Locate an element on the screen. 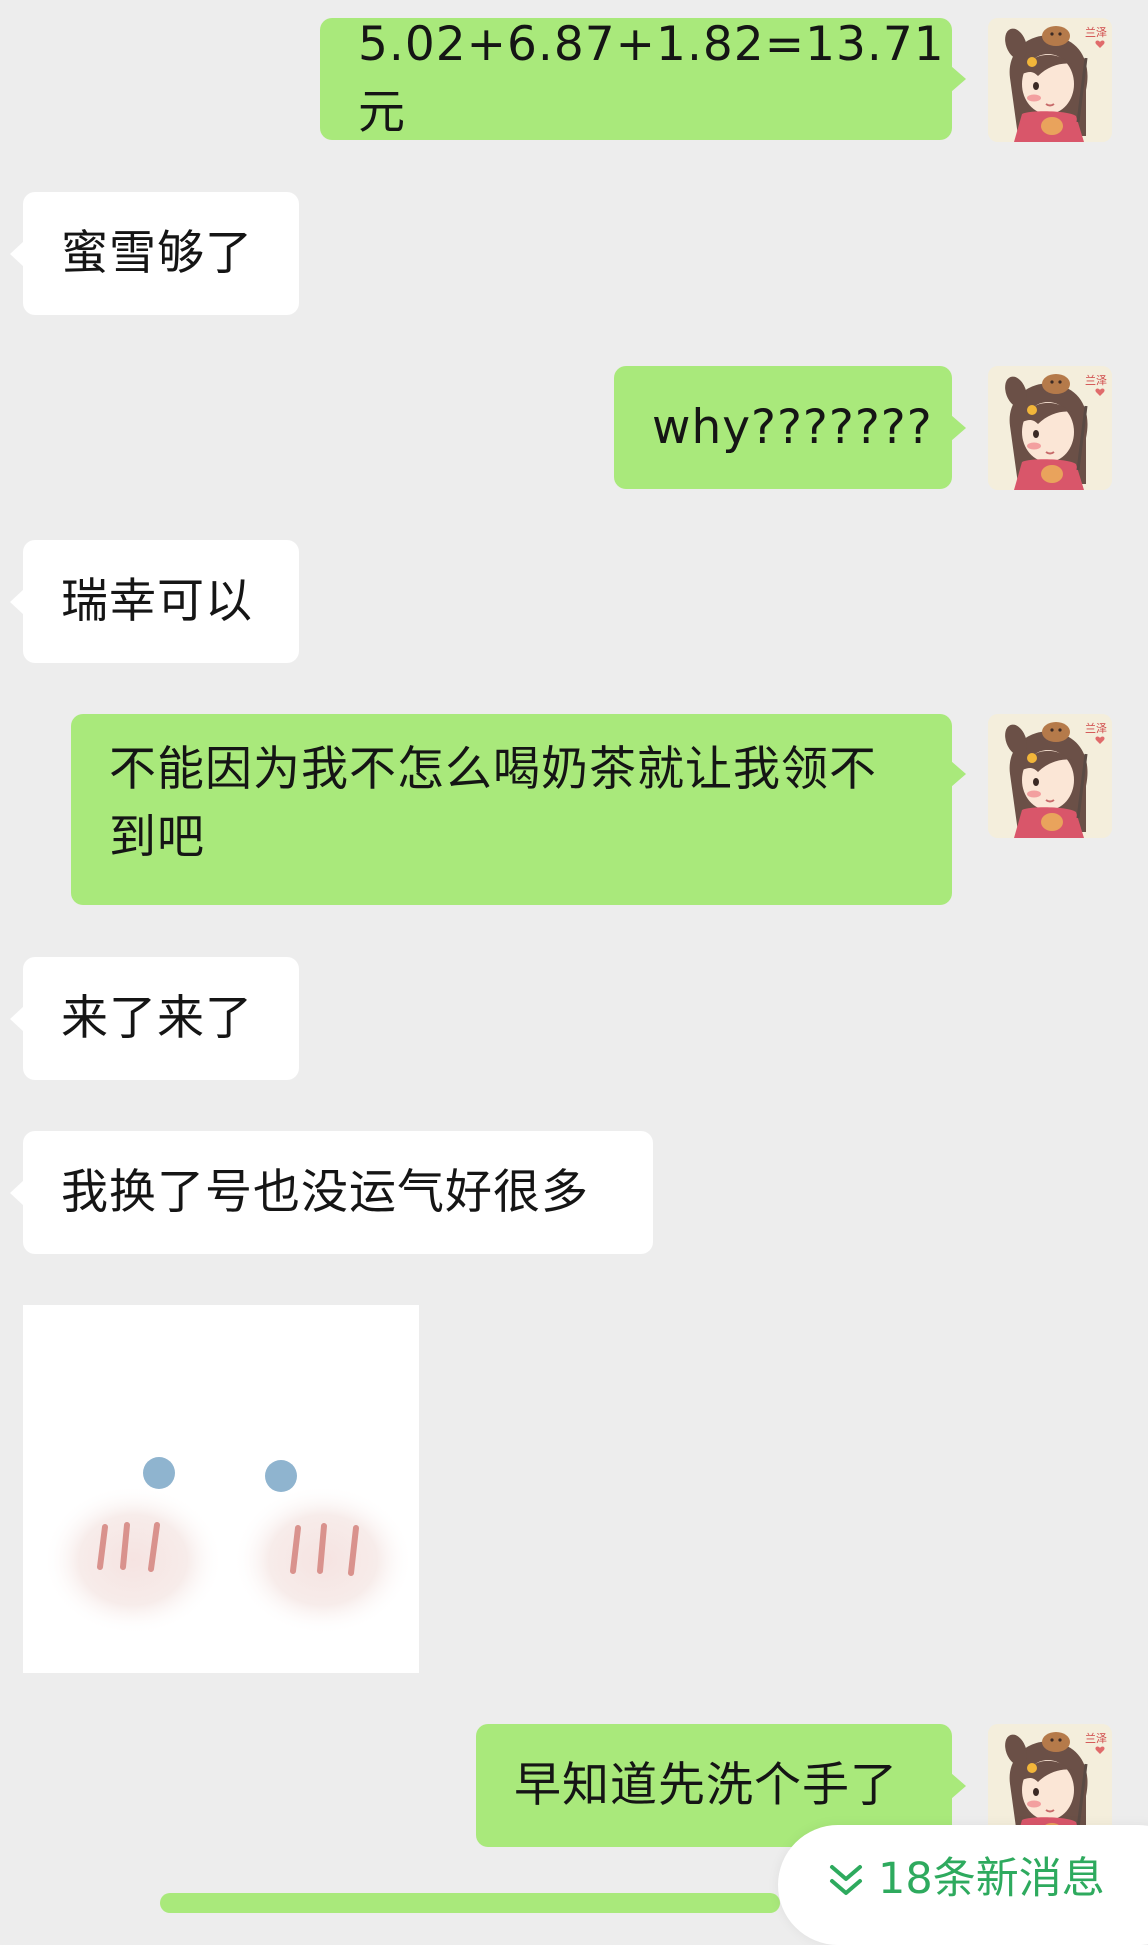 Image resolution: width=1148 pixels, height=1945 pixels. message-text: 5.02+6.87+1.82=13.71元 is located at coordinates (651, 78).